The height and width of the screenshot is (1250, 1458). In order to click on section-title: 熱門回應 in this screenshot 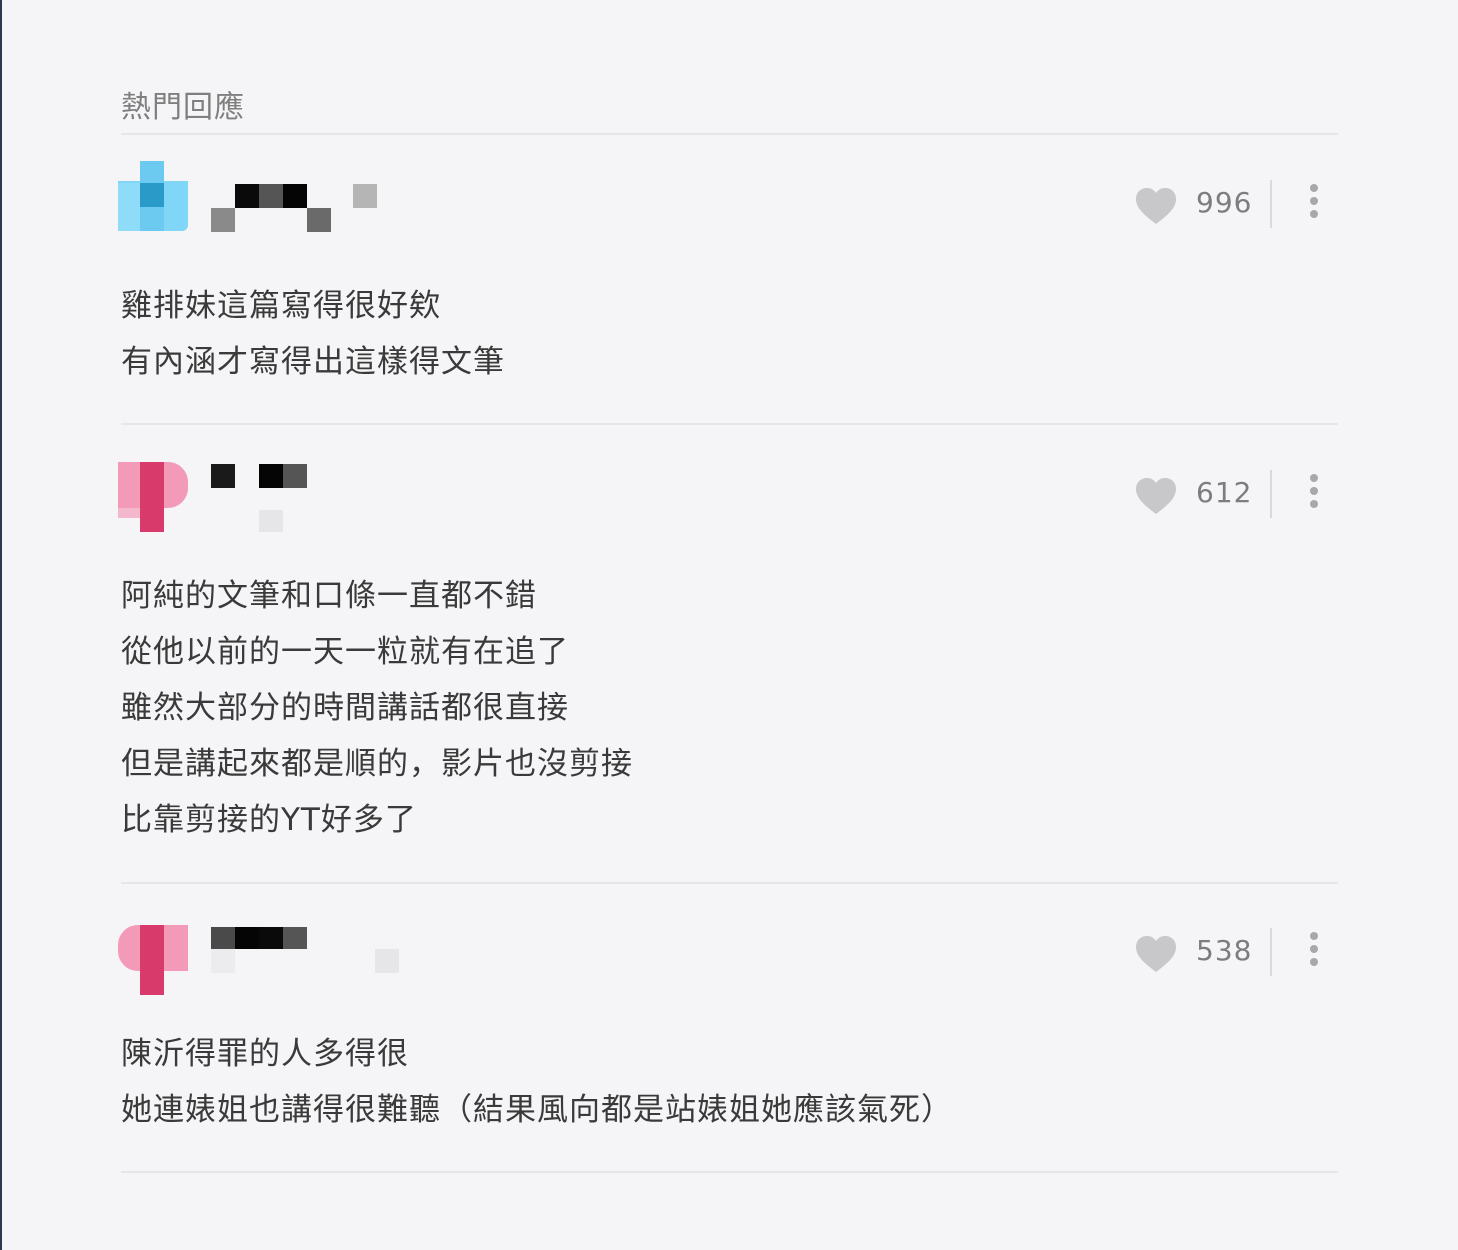, I will do `click(183, 107)`.